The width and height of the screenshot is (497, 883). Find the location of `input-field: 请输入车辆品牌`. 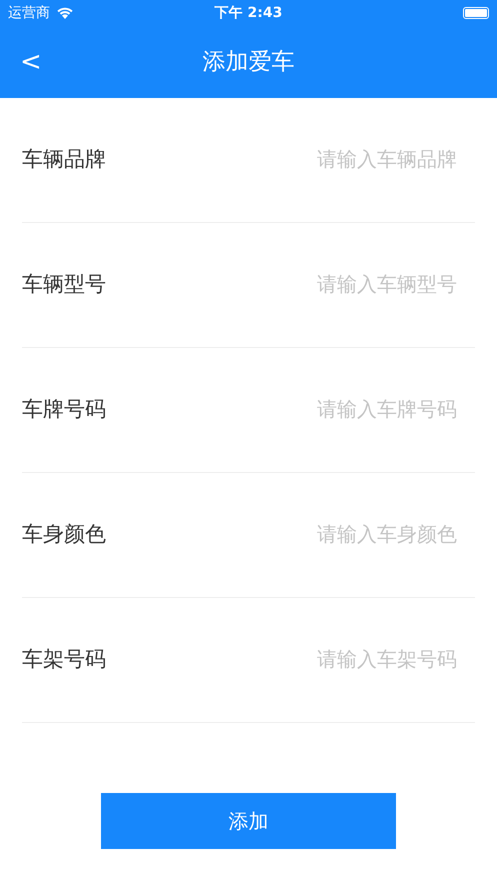

input-field: 请输入车辆品牌 is located at coordinates (366, 159).